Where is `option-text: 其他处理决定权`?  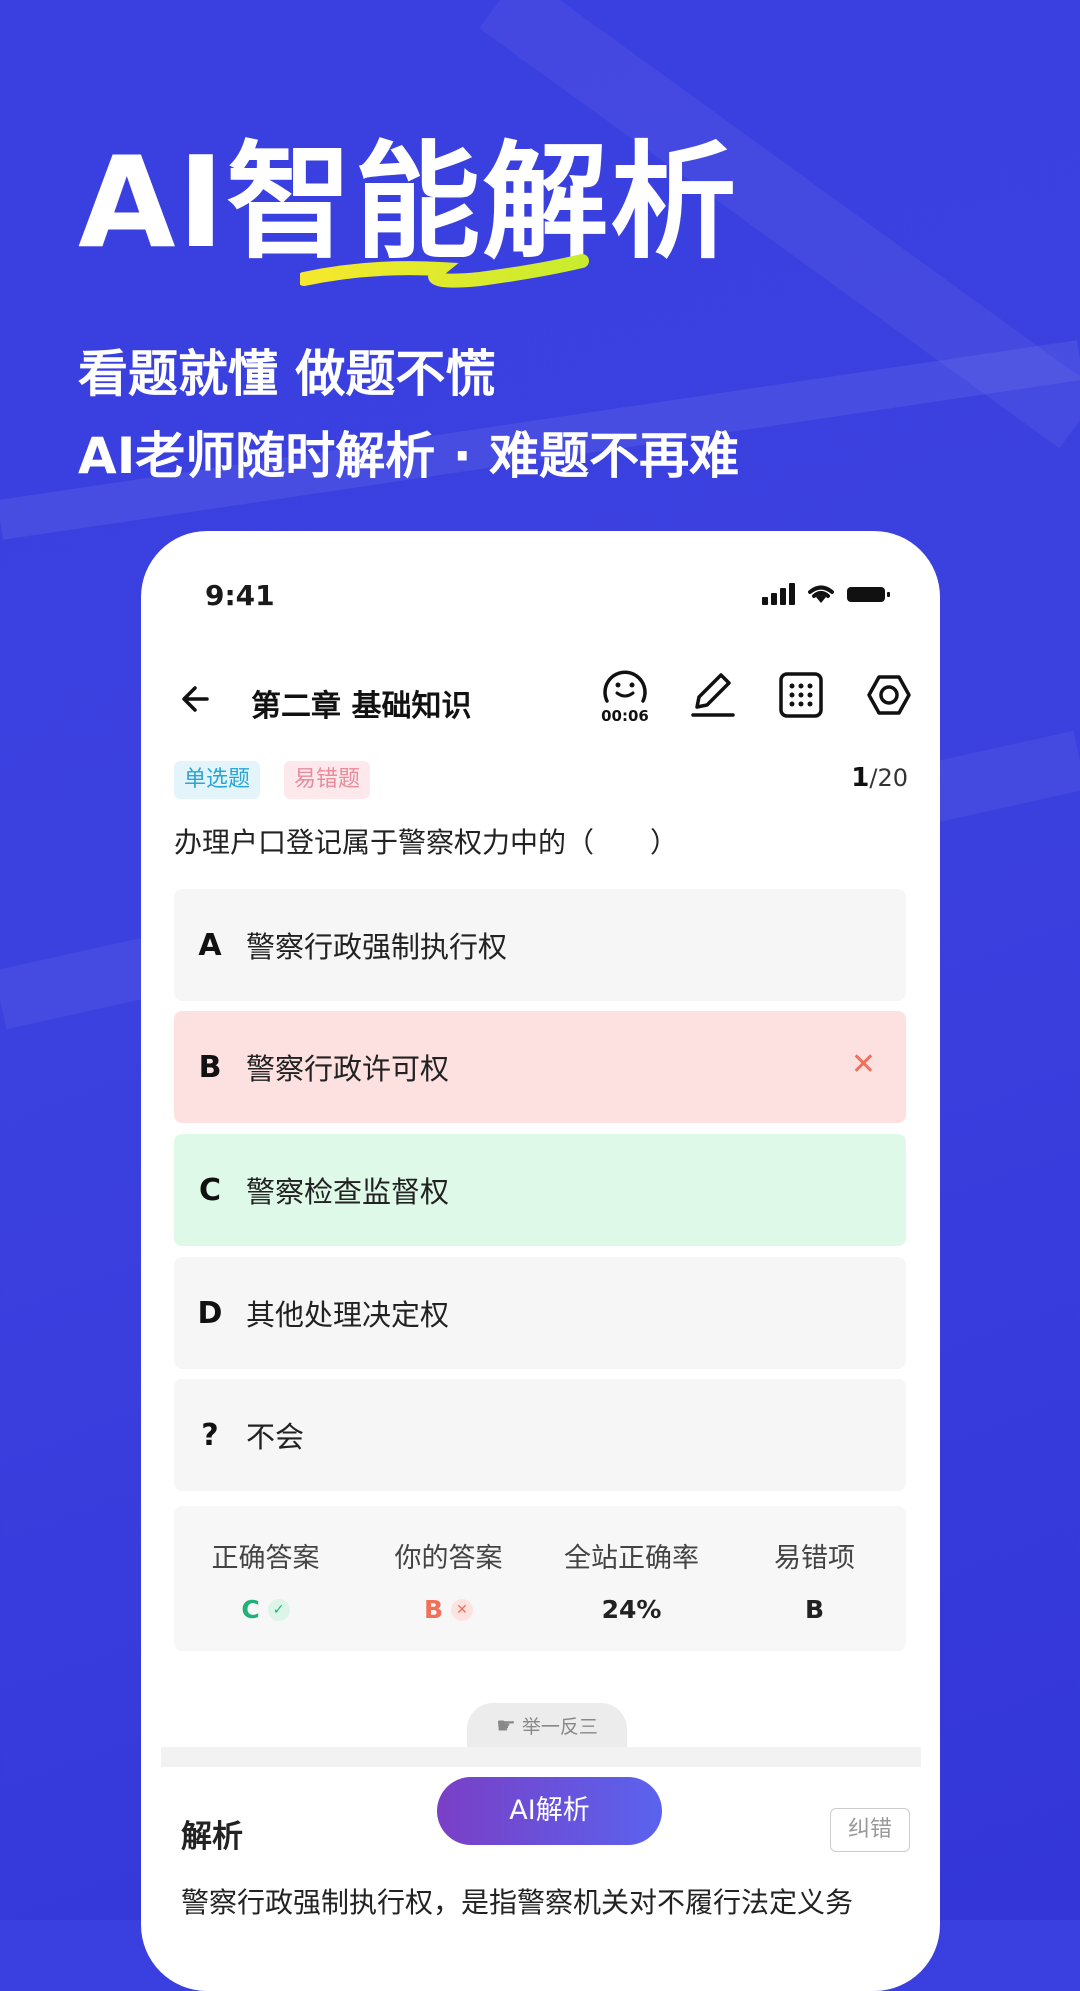 option-text: 其他处理决定权 is located at coordinates (348, 1315).